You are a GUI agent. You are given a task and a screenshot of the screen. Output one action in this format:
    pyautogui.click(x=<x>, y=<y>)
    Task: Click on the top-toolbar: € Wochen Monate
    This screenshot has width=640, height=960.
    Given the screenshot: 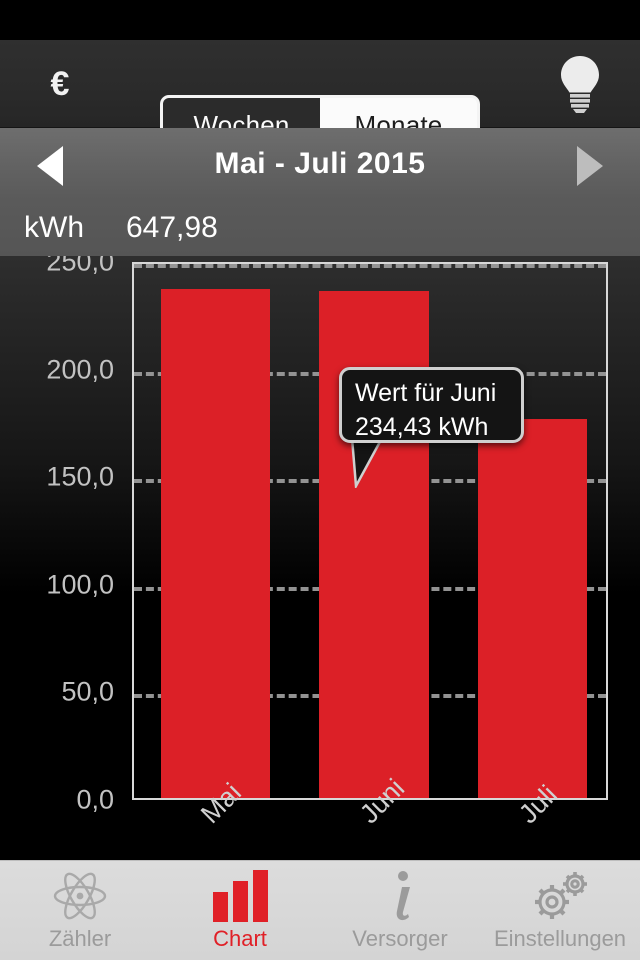 What is the action you would take?
    pyautogui.click(x=320, y=97)
    